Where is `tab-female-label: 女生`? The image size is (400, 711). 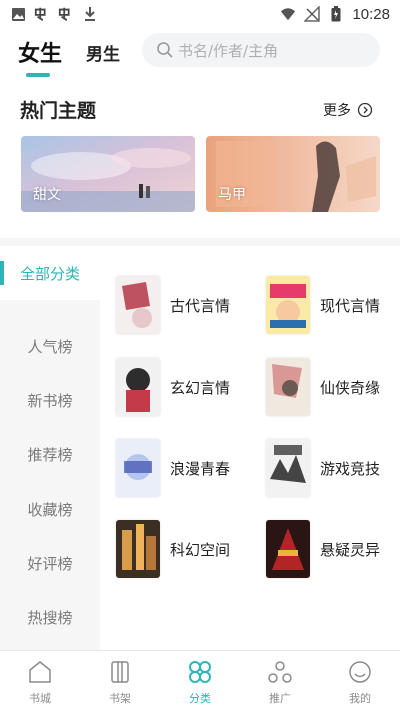
tab-female-label: 女生 is located at coordinates (40, 54).